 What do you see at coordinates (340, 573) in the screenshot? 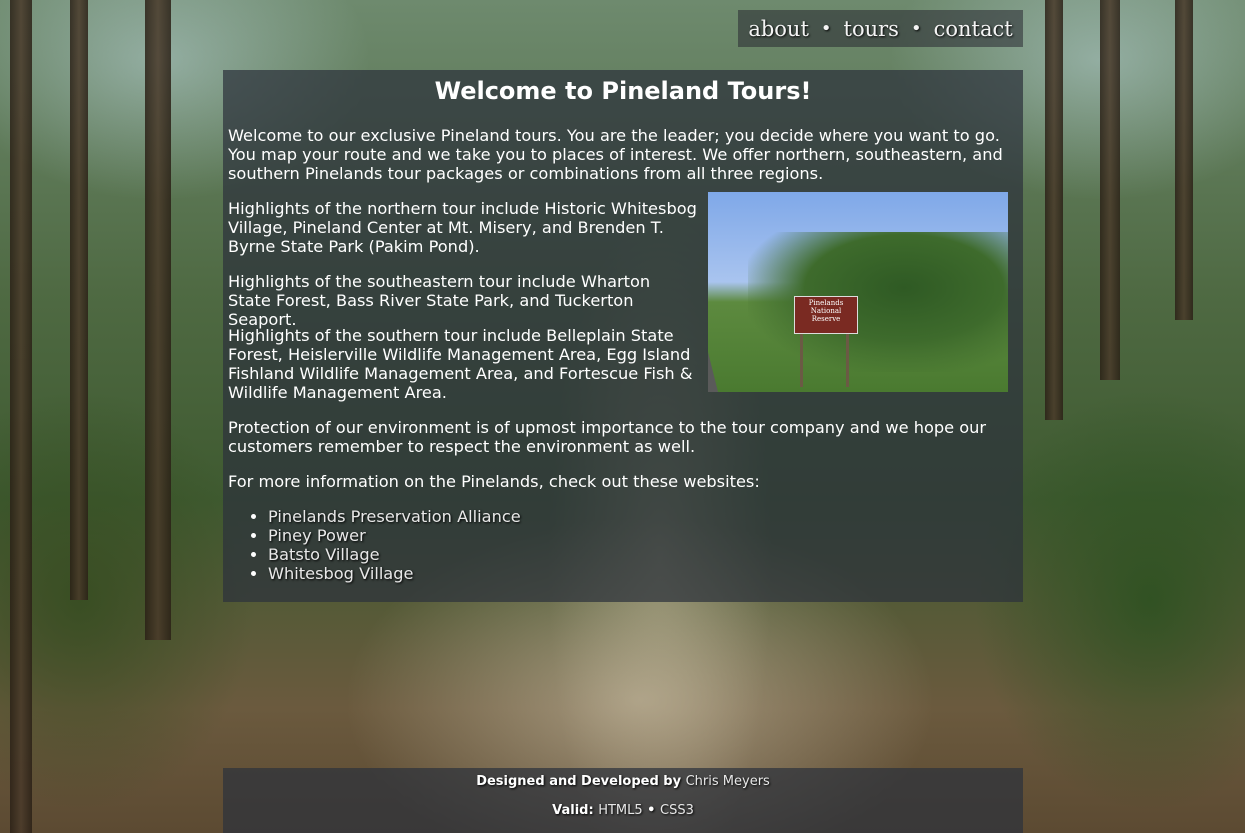
I see `link-whitesbog-village: Whitesbog Village` at bounding box center [340, 573].